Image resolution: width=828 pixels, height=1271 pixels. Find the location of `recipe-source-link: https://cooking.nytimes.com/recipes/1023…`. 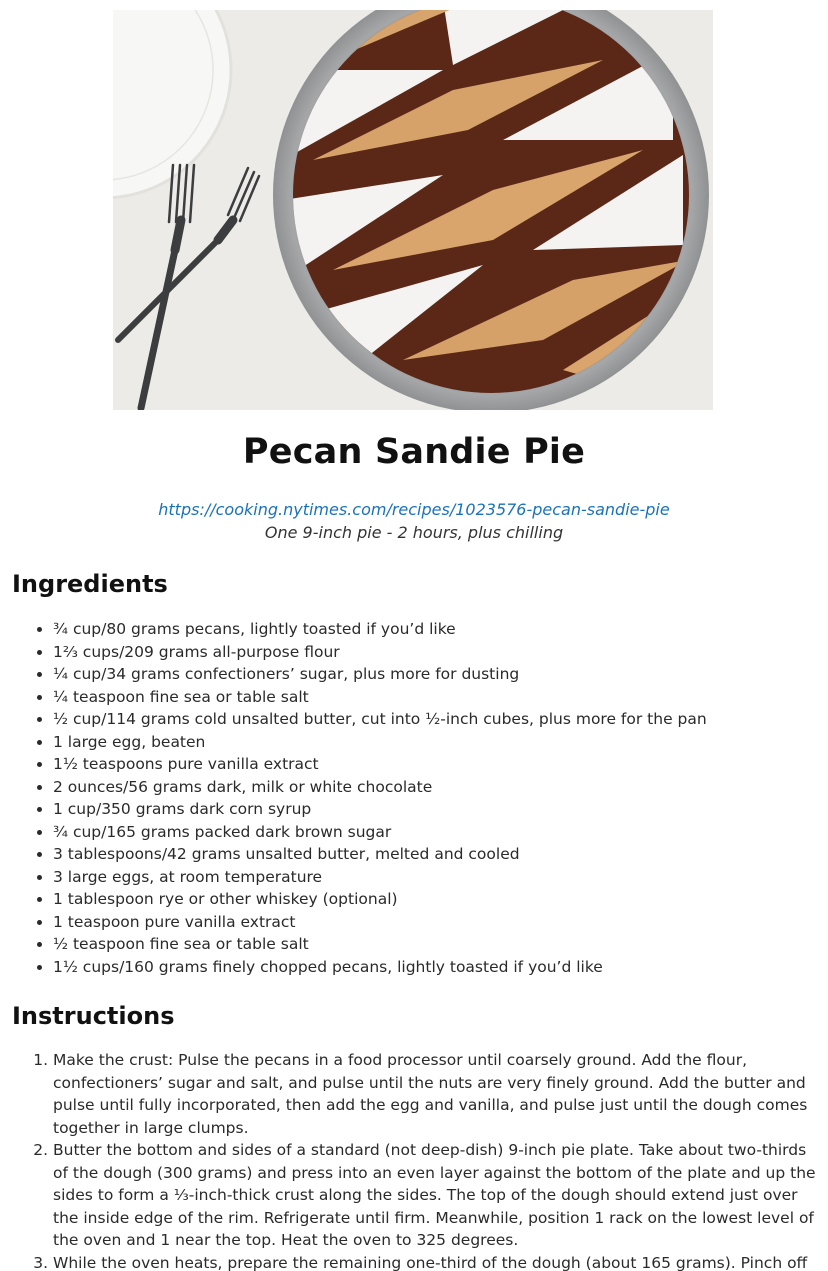

recipe-source-link: https://cooking.nytimes.com/recipes/1023… is located at coordinates (414, 509).